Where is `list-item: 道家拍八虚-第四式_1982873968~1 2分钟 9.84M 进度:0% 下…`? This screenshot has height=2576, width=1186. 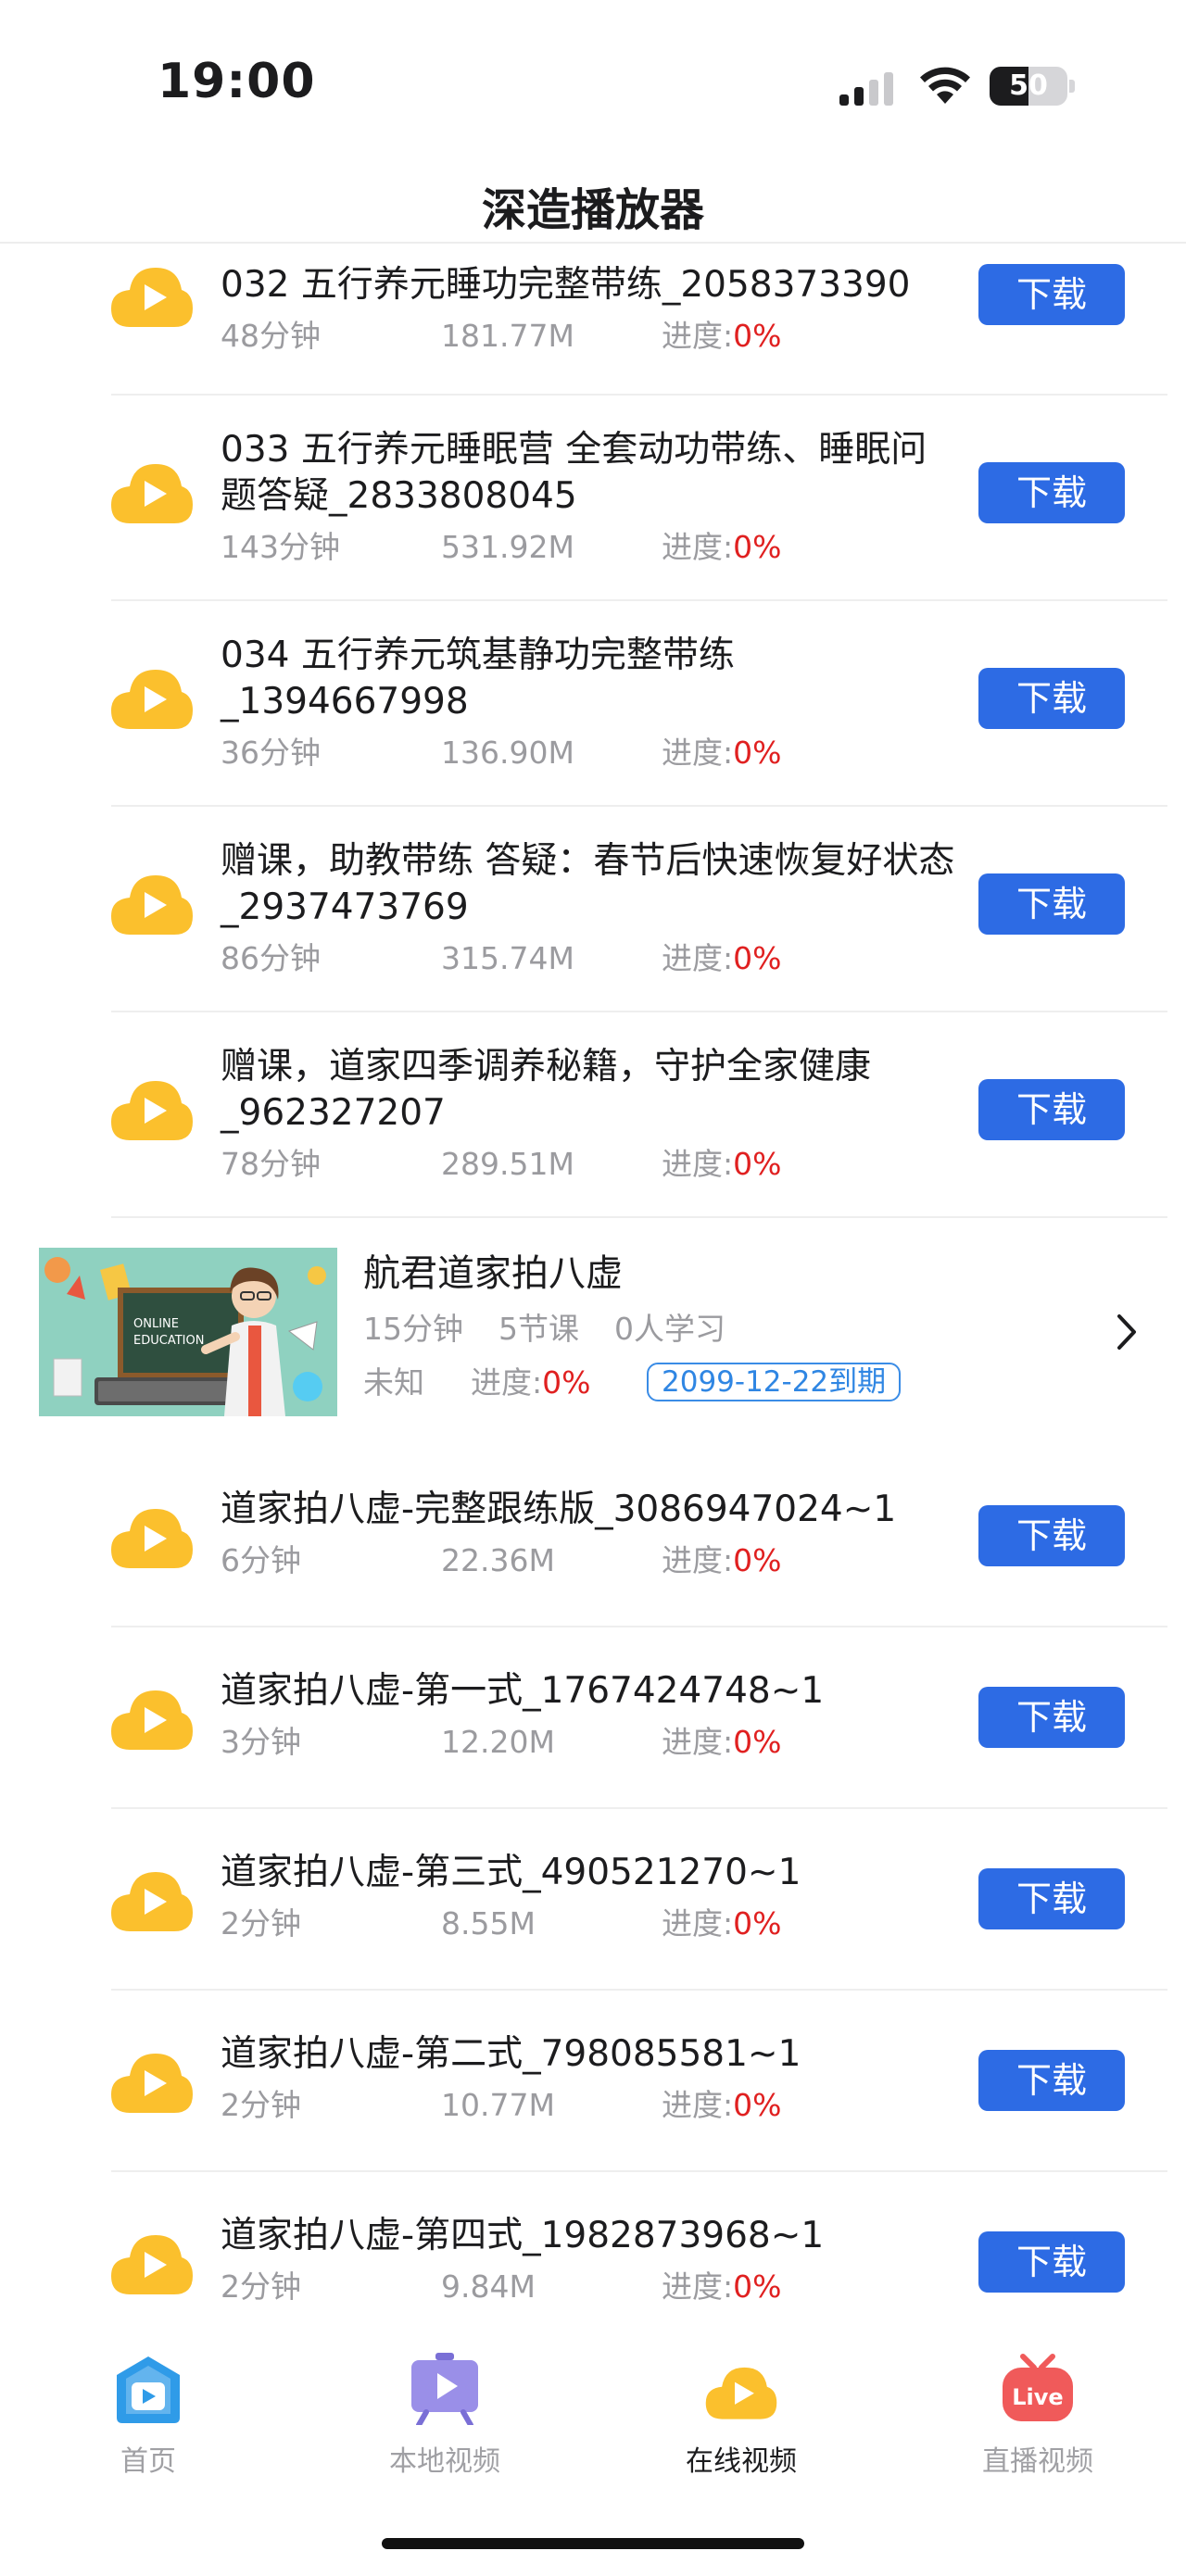
list-item: 道家拍八虚-第四式_1982873968~1 2分钟 9.84M 进度:0% 下… is located at coordinates (593, 2248).